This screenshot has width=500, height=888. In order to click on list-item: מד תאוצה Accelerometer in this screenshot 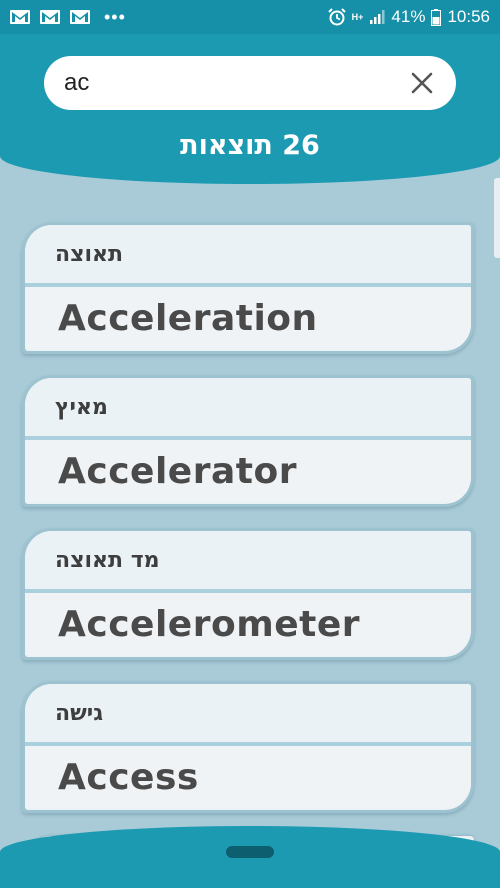, I will do `click(248, 594)`.